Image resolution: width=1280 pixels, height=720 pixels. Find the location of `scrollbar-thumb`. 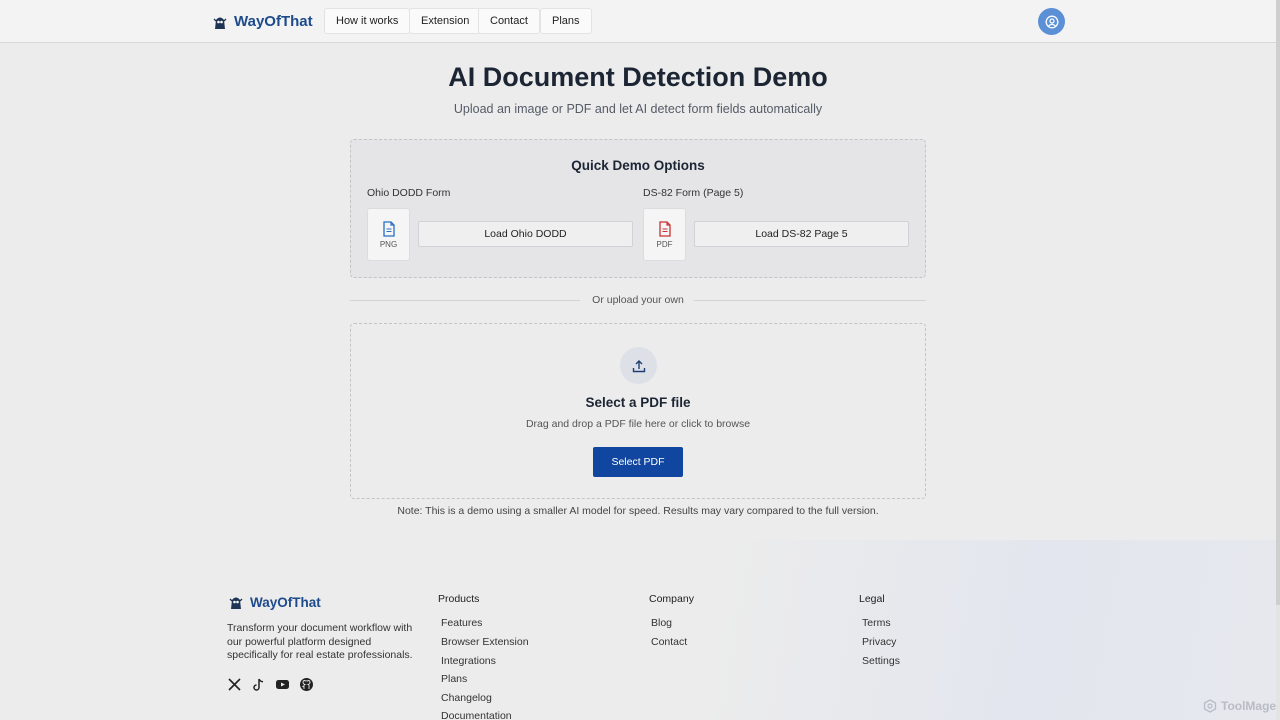

scrollbar-thumb is located at coordinates (1278, 302).